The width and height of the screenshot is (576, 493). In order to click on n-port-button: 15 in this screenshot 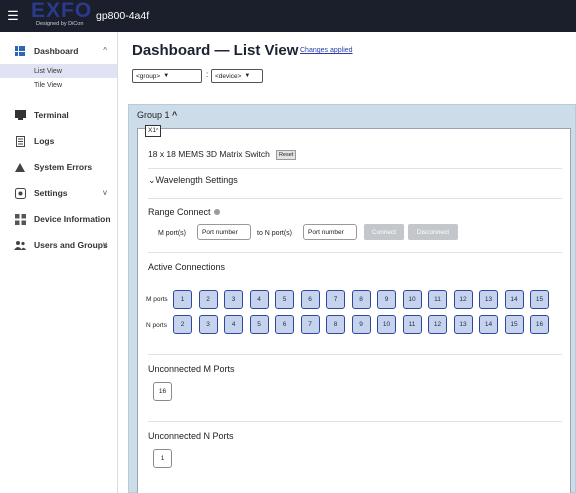, I will do `click(514, 324)`.